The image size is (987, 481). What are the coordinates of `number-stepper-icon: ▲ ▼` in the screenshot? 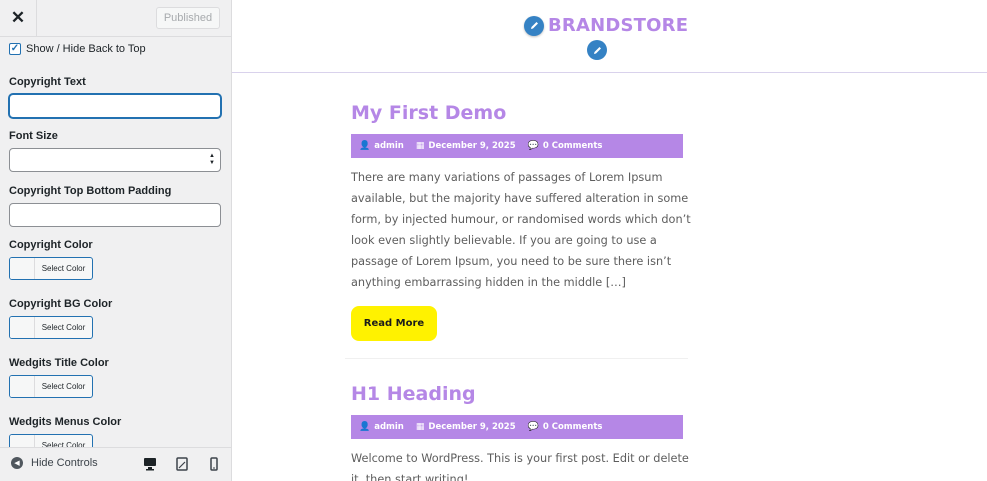 It's located at (212, 160).